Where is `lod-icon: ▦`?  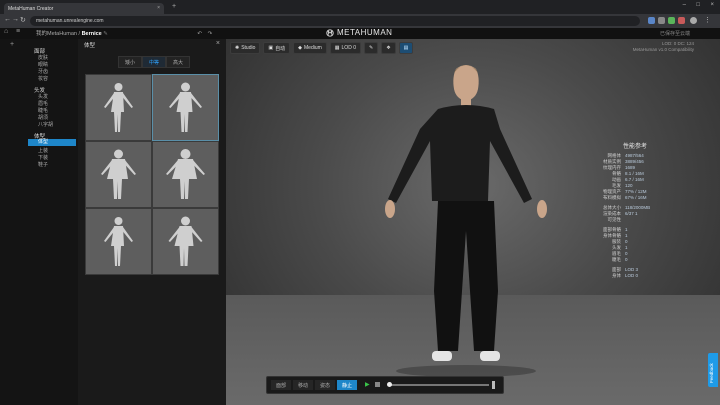 lod-icon: ▦ is located at coordinates (337, 48).